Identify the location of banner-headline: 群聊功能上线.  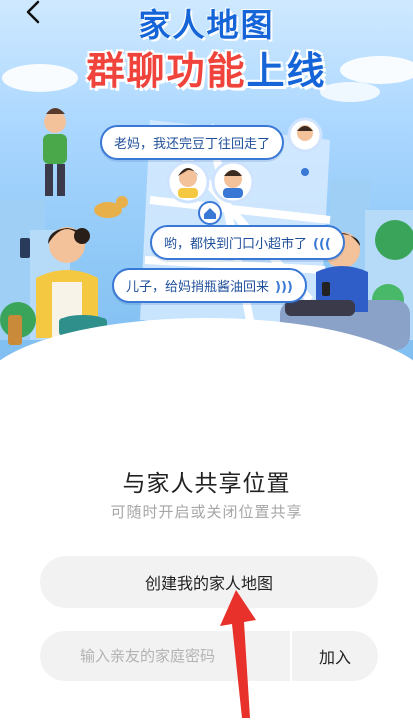
(206, 67).